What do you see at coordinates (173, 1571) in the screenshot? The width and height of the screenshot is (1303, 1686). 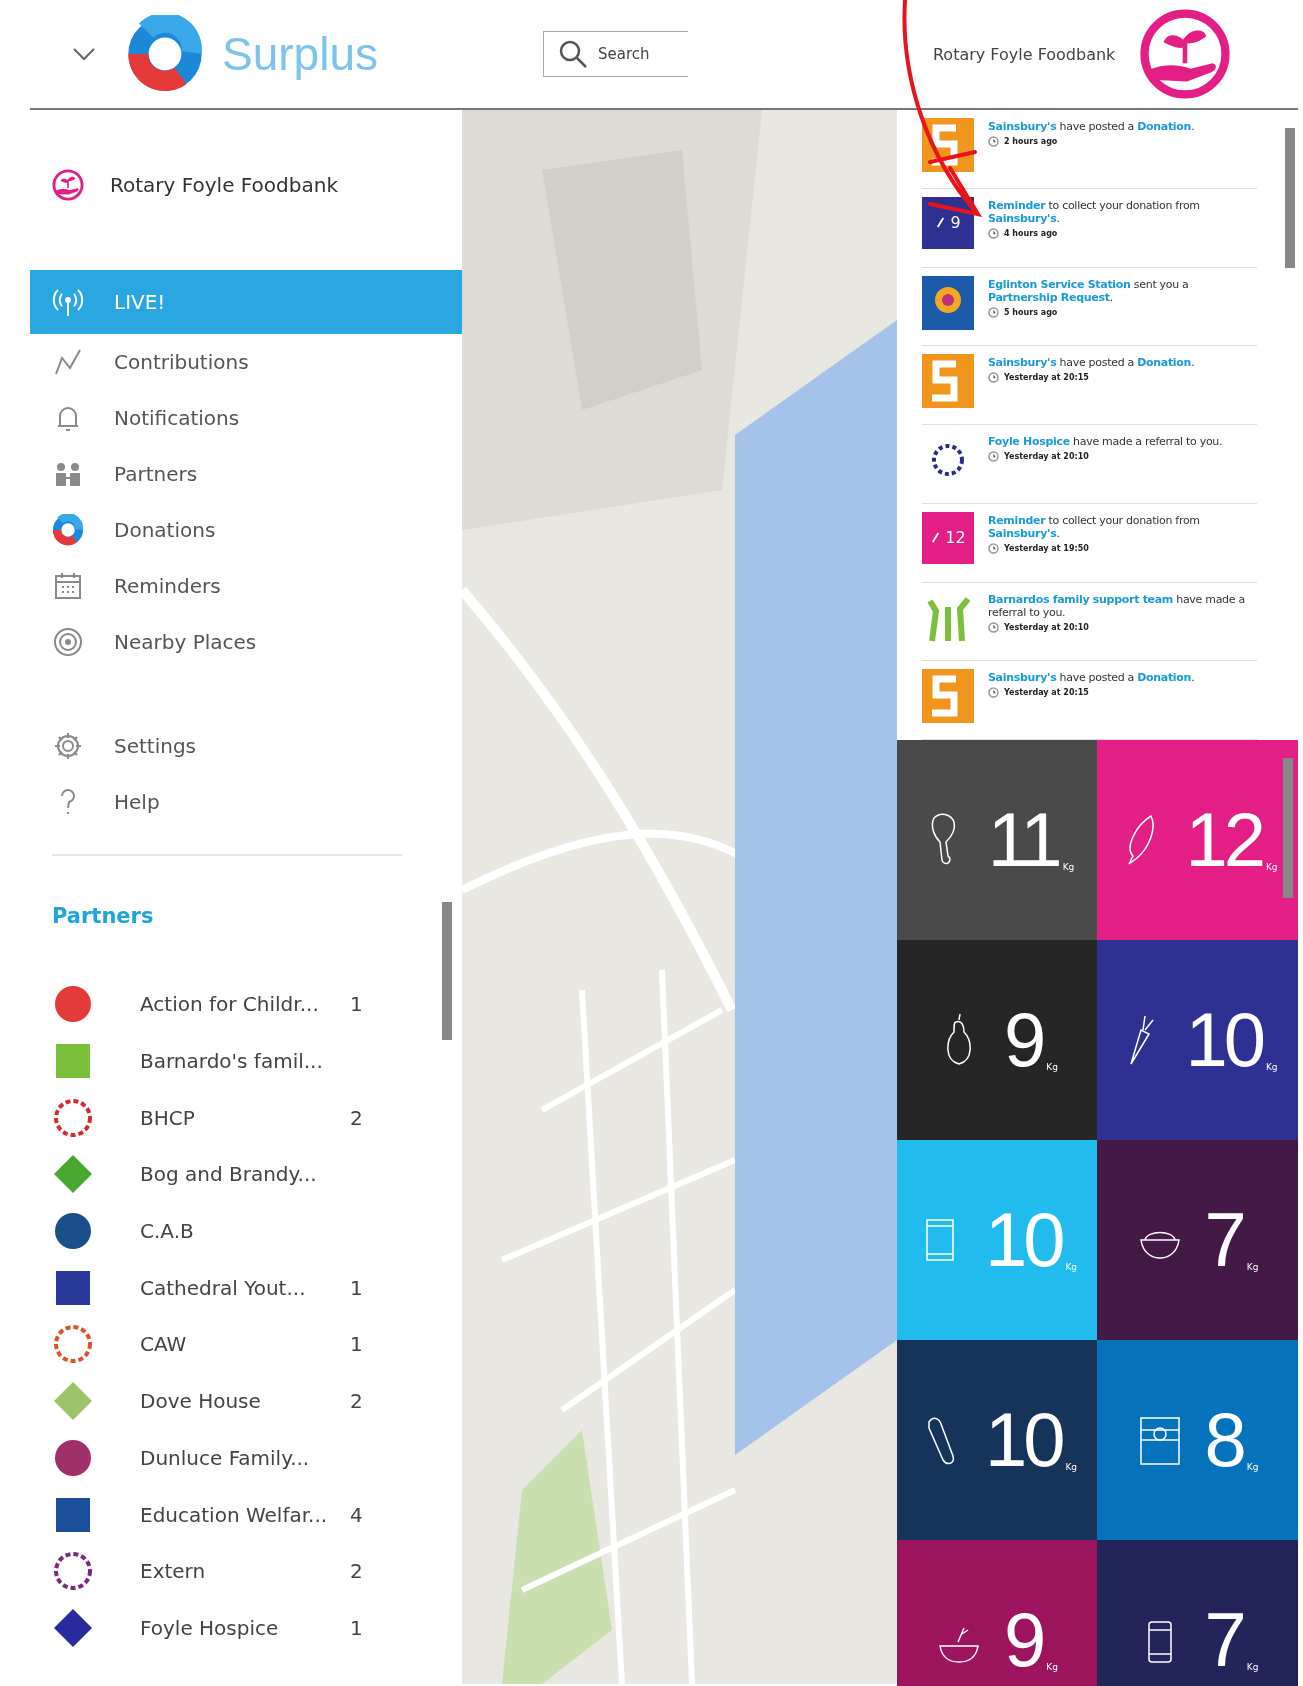 I see `partner-name: Extern` at bounding box center [173, 1571].